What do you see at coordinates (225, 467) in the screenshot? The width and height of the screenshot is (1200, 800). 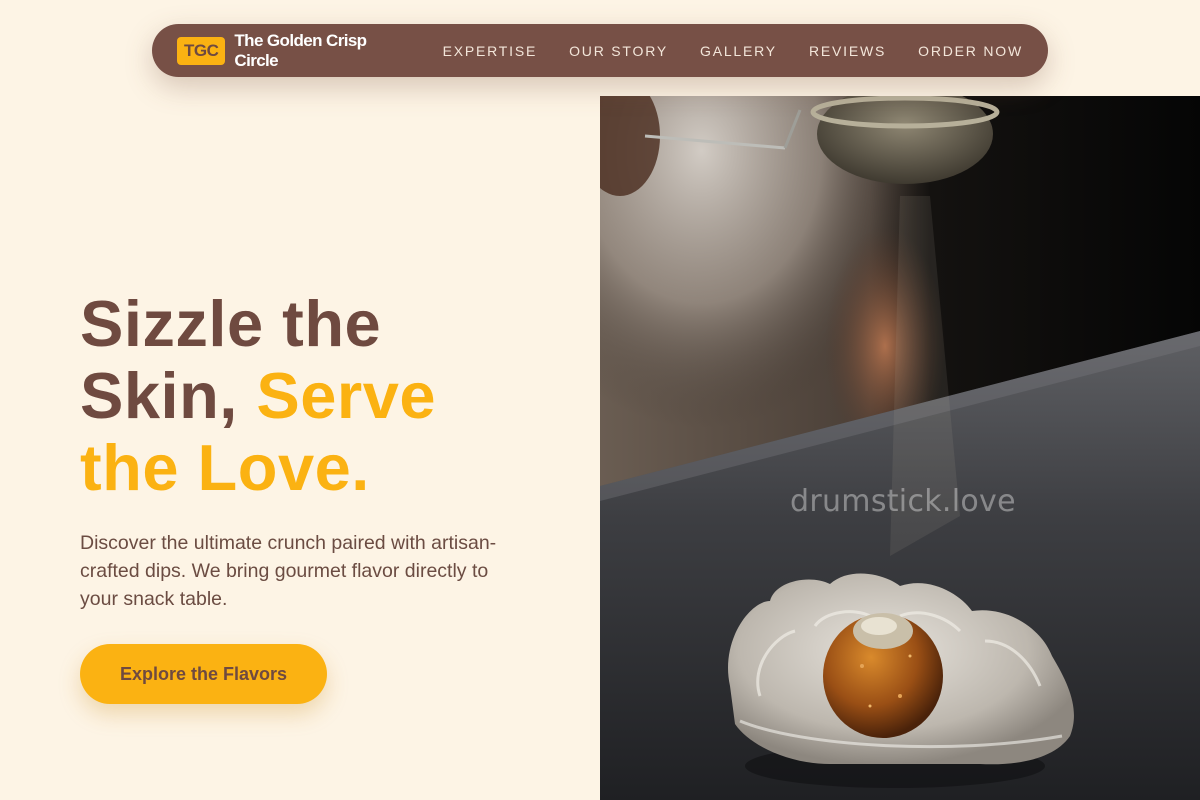 I see `hero-title-accent-love: the Love.` at bounding box center [225, 467].